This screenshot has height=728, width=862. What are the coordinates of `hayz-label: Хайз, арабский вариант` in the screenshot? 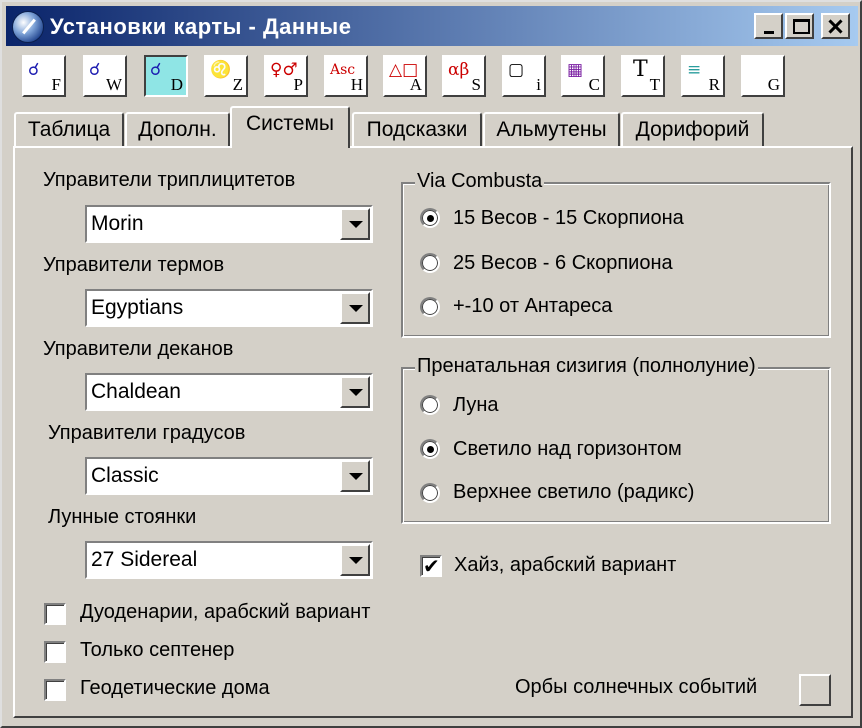 It's located at (565, 565).